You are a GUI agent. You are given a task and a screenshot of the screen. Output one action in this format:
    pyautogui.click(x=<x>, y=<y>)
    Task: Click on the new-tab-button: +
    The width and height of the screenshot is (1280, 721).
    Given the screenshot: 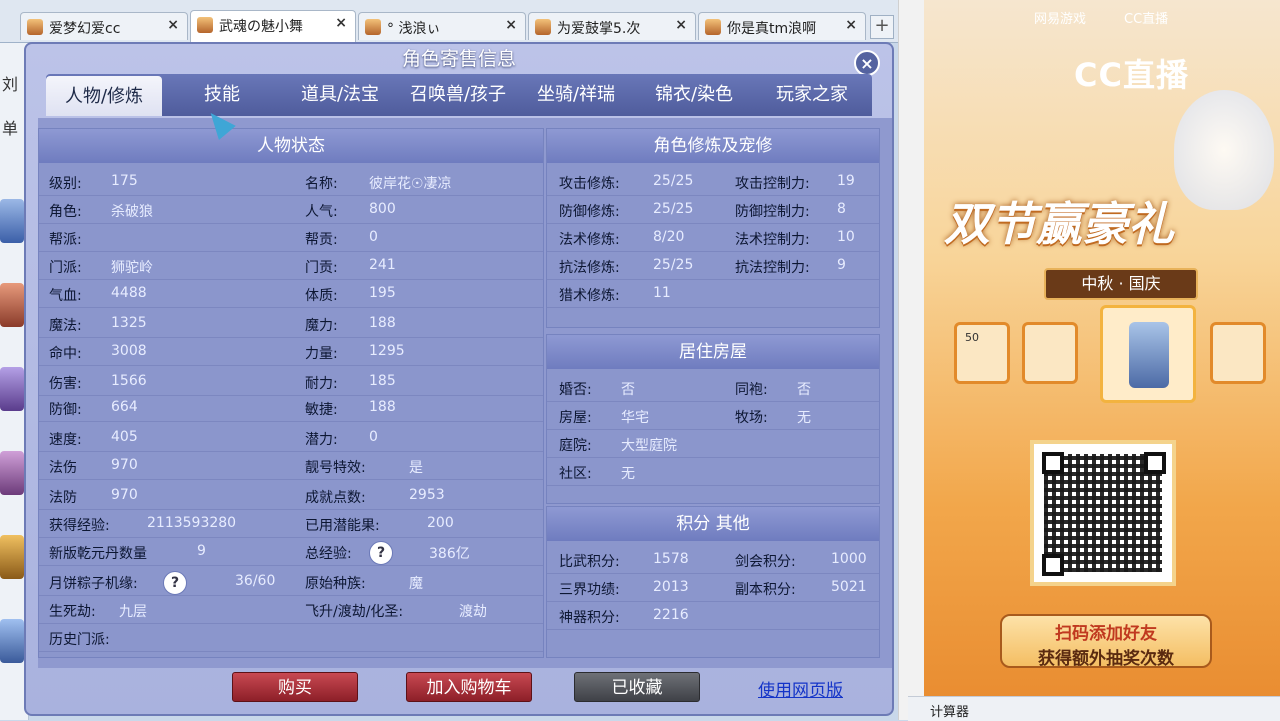 What is the action you would take?
    pyautogui.click(x=882, y=27)
    